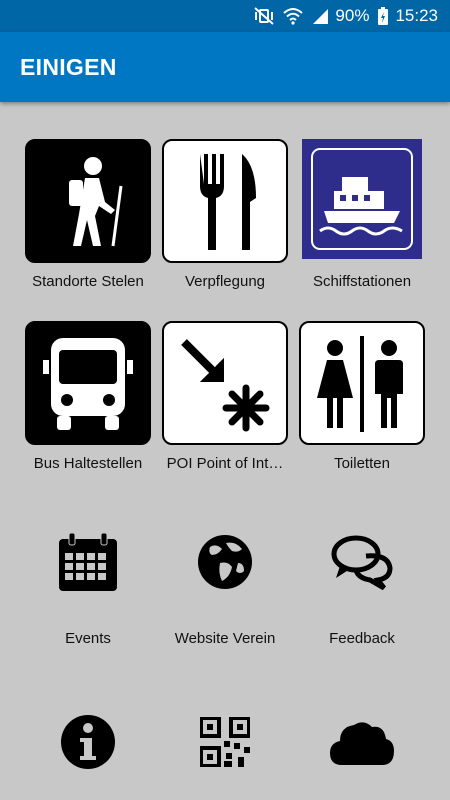 This screenshot has height=800, width=450. I want to click on tile-website-verein: Website Verein, so click(225, 584).